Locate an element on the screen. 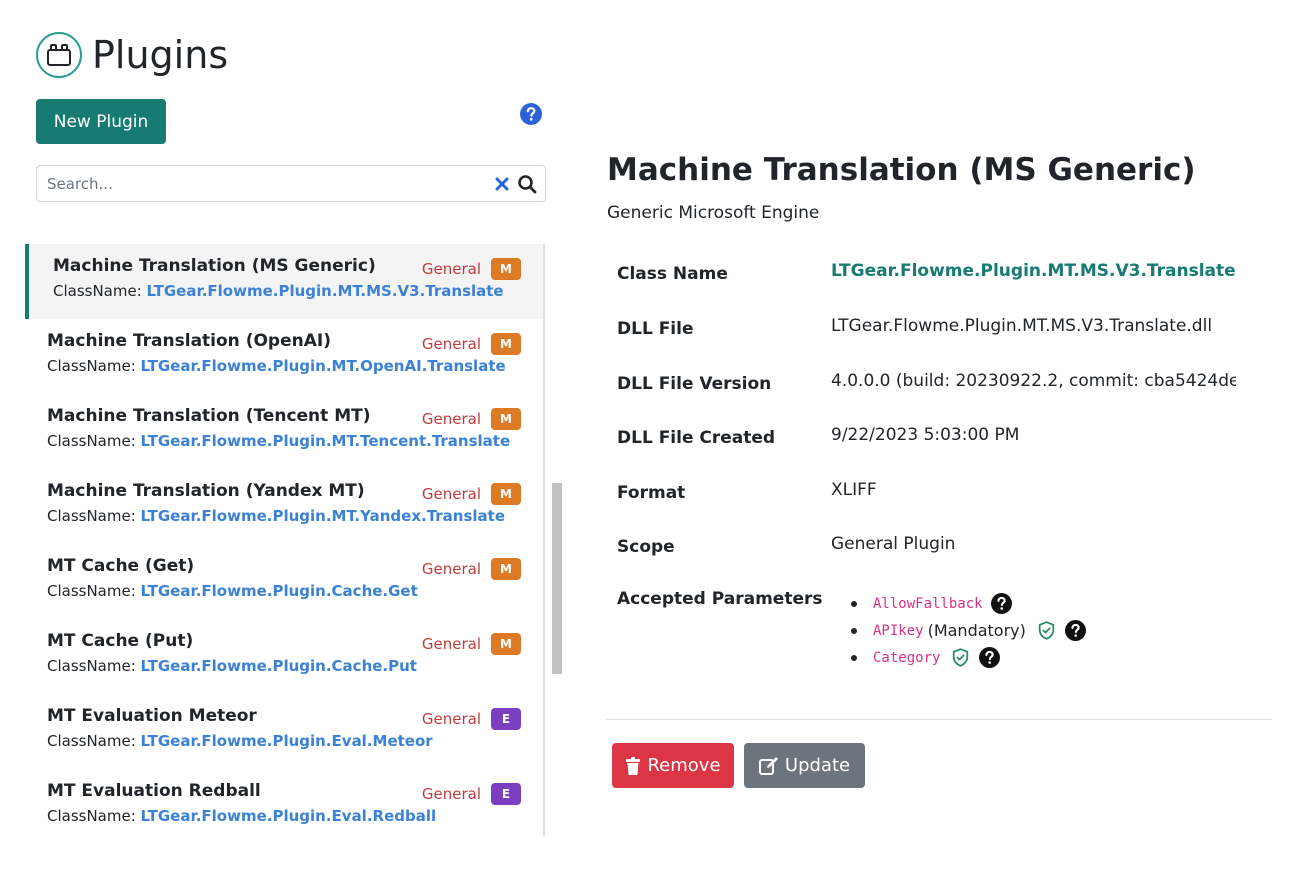 The height and width of the screenshot is (870, 1300). classname-value: LTGear.Flowme.Plugin.Eval.Meteor is located at coordinates (286, 741).